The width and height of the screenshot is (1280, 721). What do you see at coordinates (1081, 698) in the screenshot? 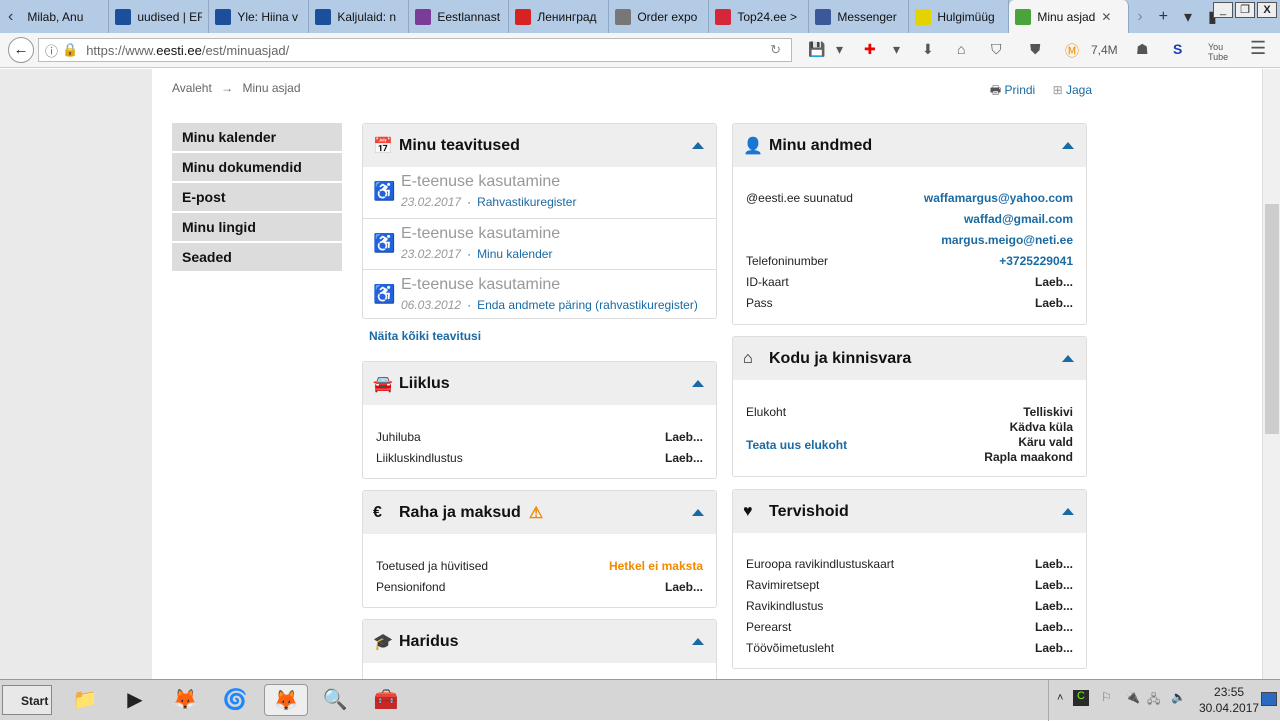
I see `app-tray-icon: C` at bounding box center [1081, 698].